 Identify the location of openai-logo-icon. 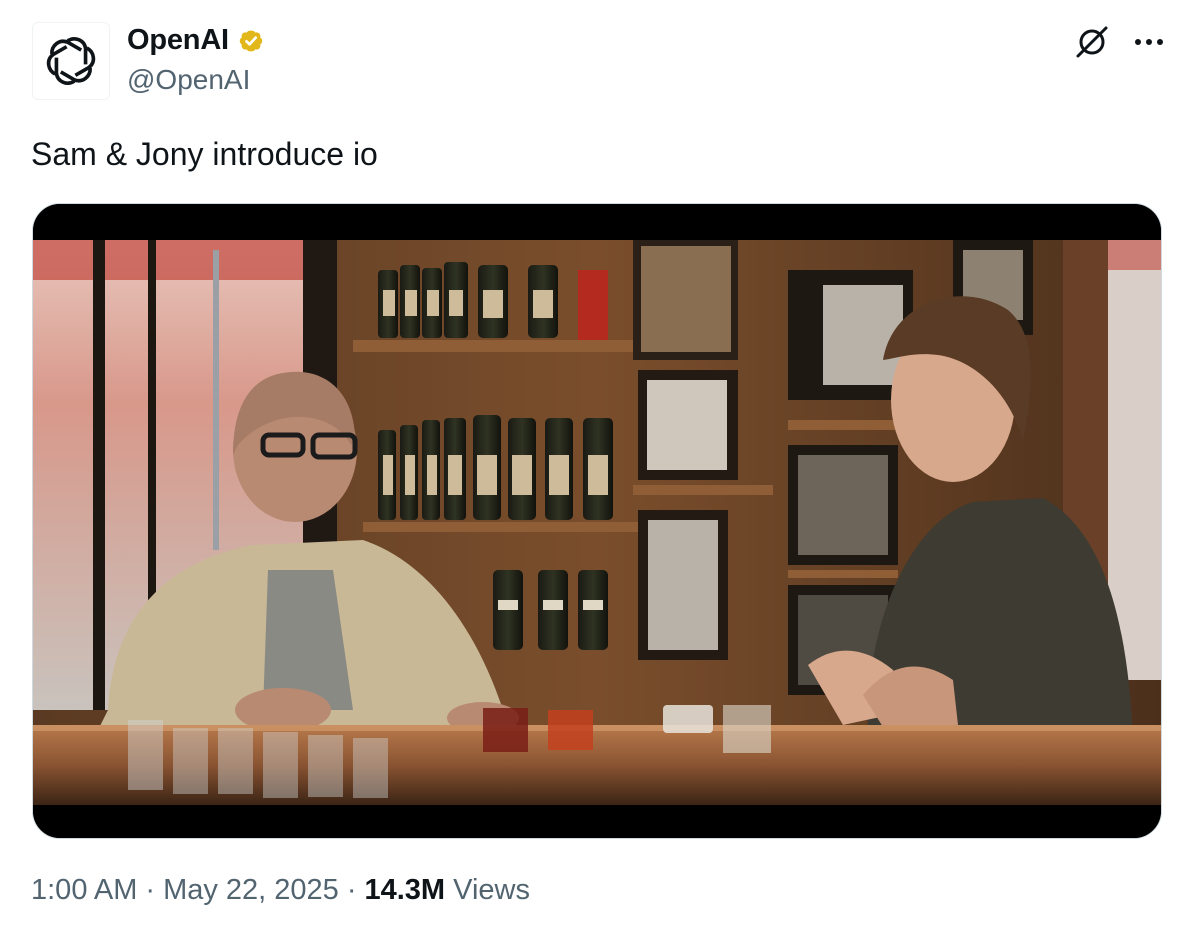
(71, 61).